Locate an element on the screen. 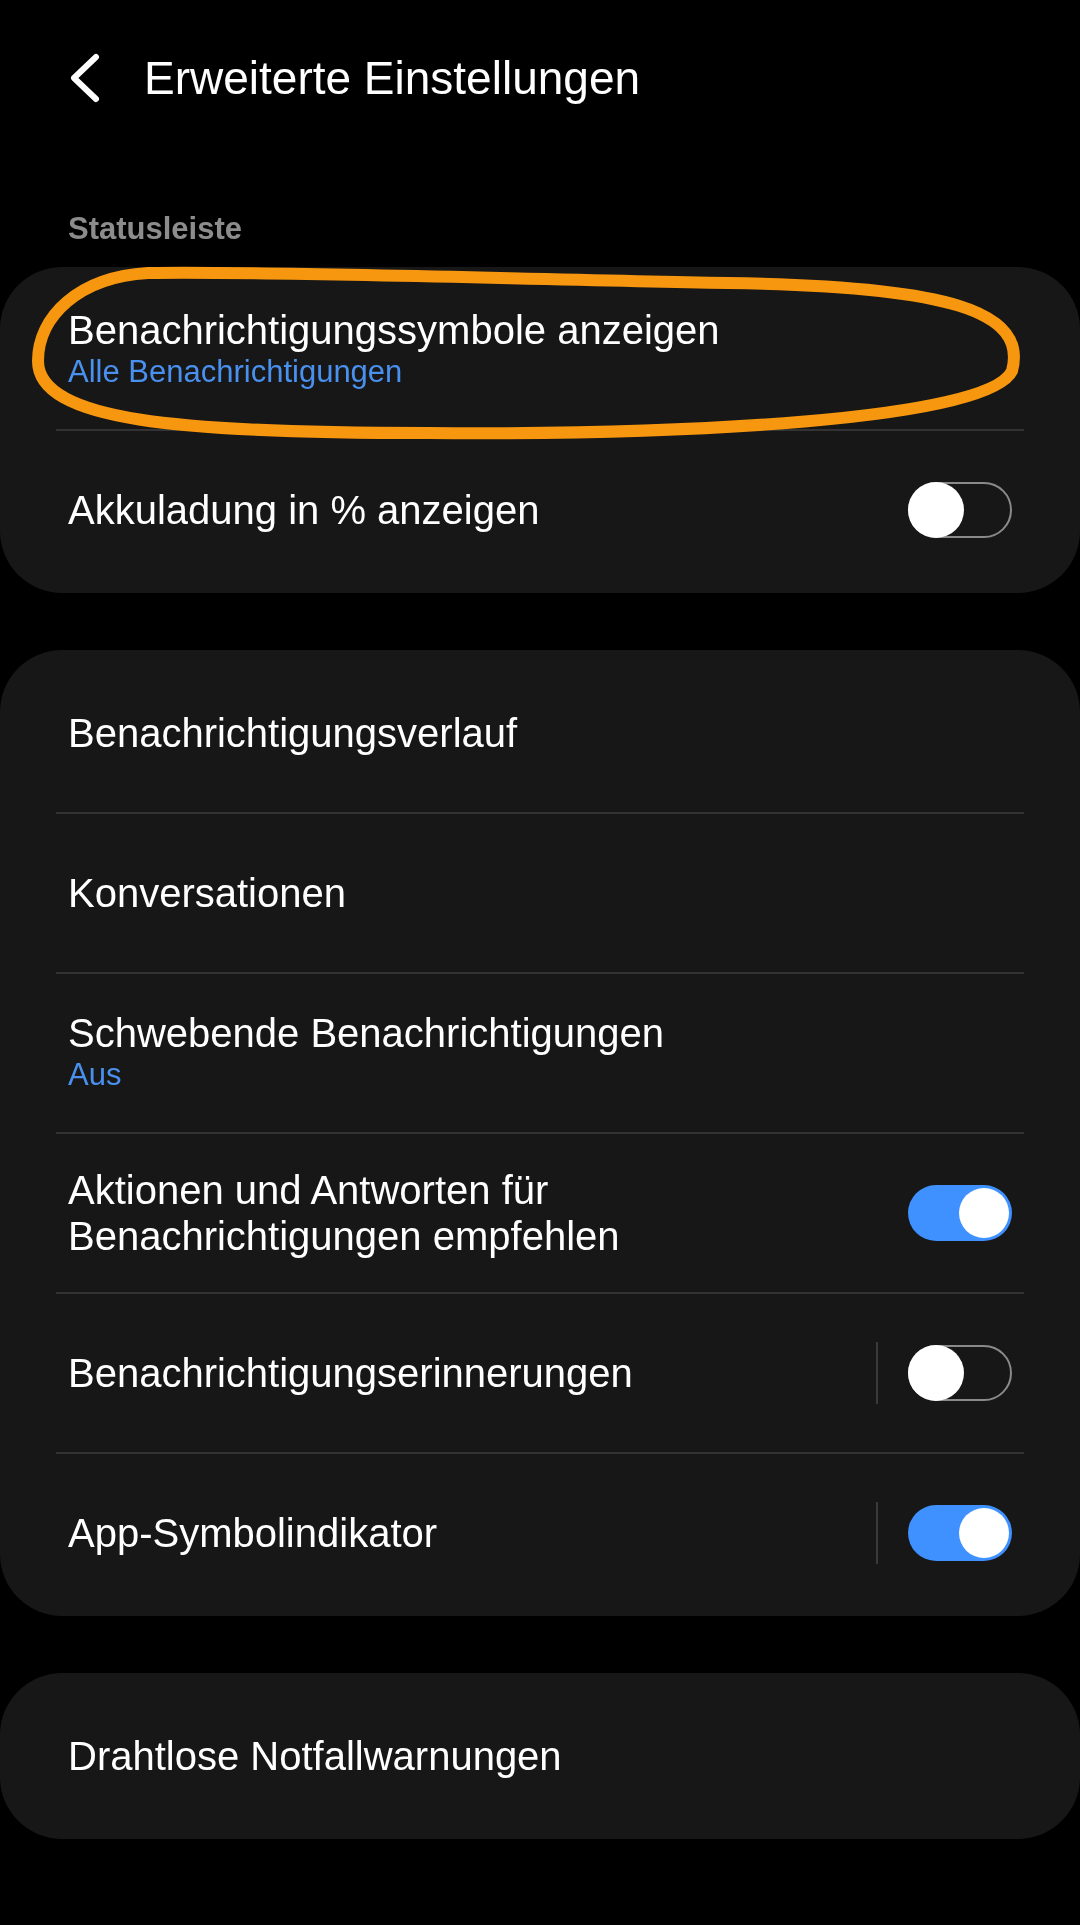 This screenshot has width=1080, height=1925. item-title: Akkuladung in % anzeigen is located at coordinates (304, 509).